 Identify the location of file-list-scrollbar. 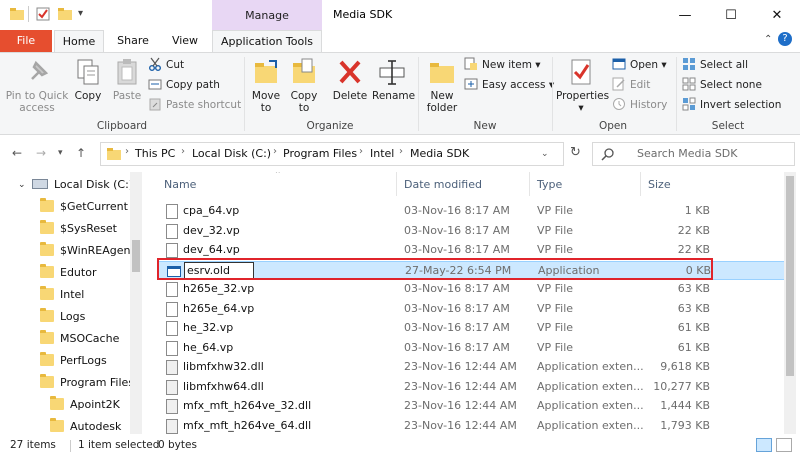
(790, 303).